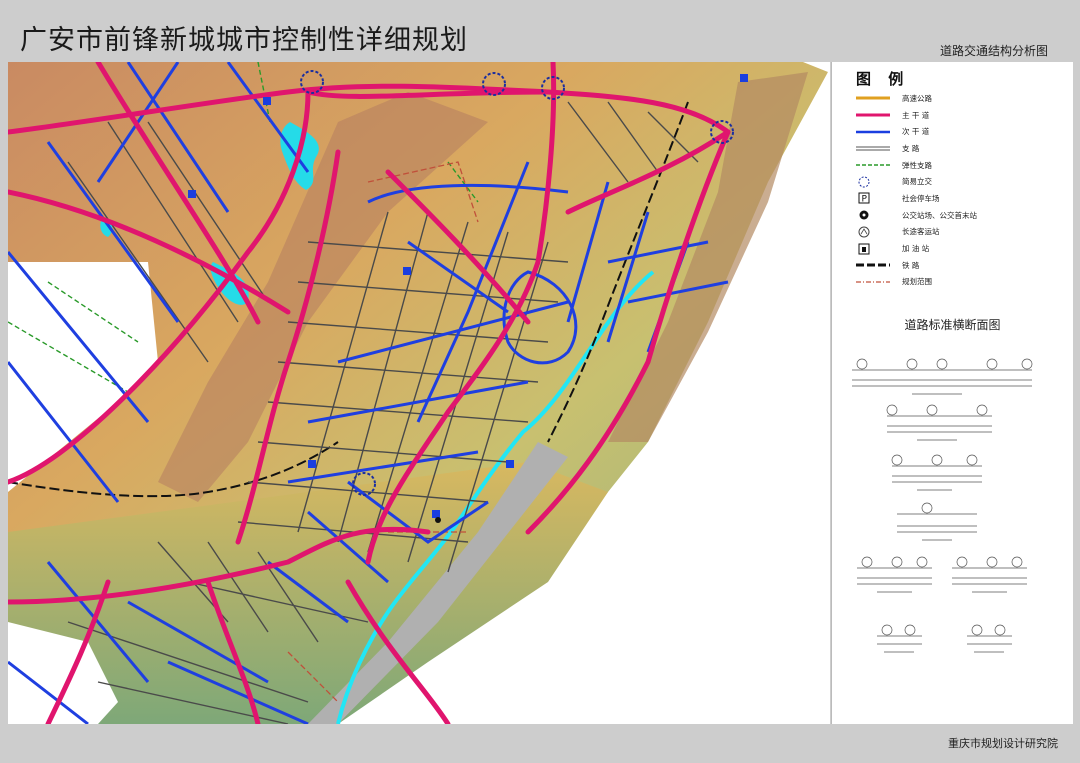  I want to click on page-title: 广安市前锋新城城市控制性详细规划, so click(244, 40).